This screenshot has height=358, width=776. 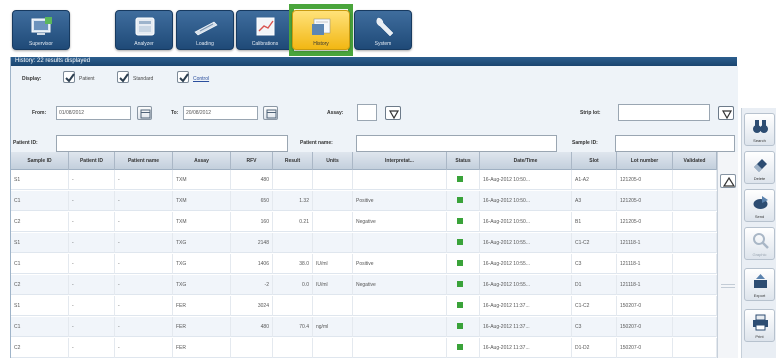 I want to click on from-date-field: 01/08/2012, so click(x=93, y=113).